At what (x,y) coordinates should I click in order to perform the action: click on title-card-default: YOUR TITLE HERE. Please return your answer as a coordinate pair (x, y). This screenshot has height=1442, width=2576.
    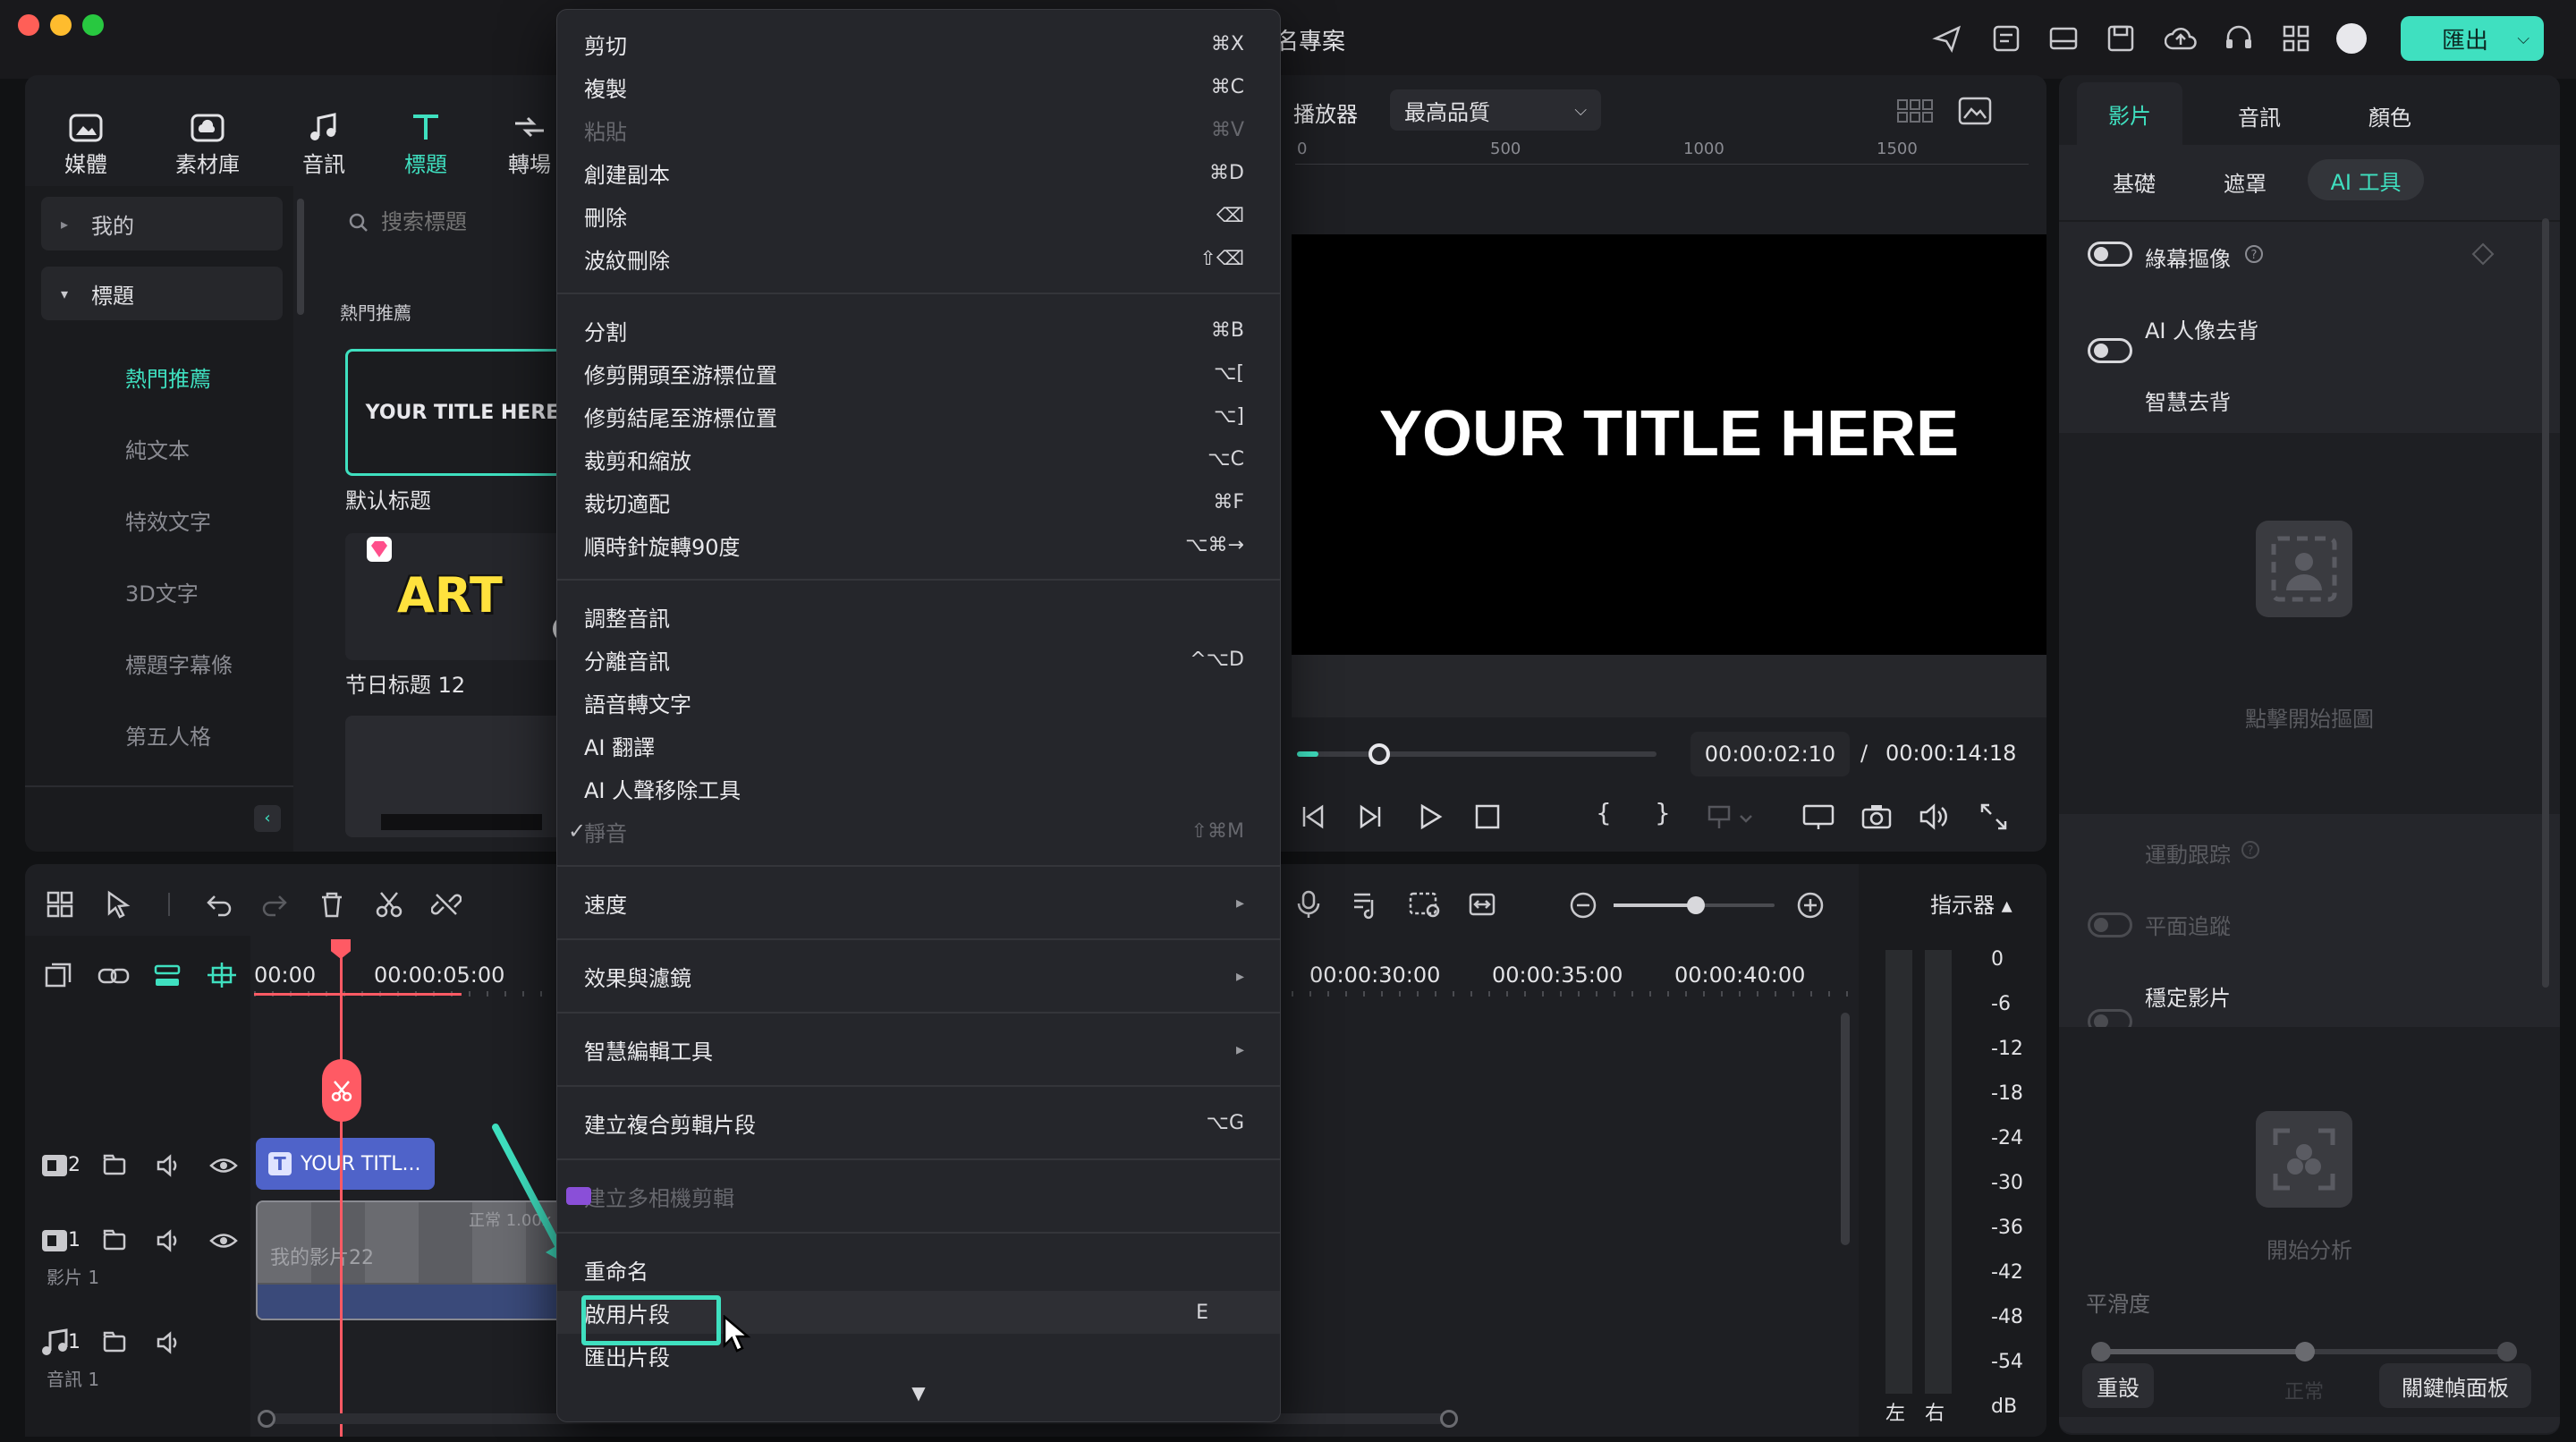
    Looking at the image, I should click on (462, 412).